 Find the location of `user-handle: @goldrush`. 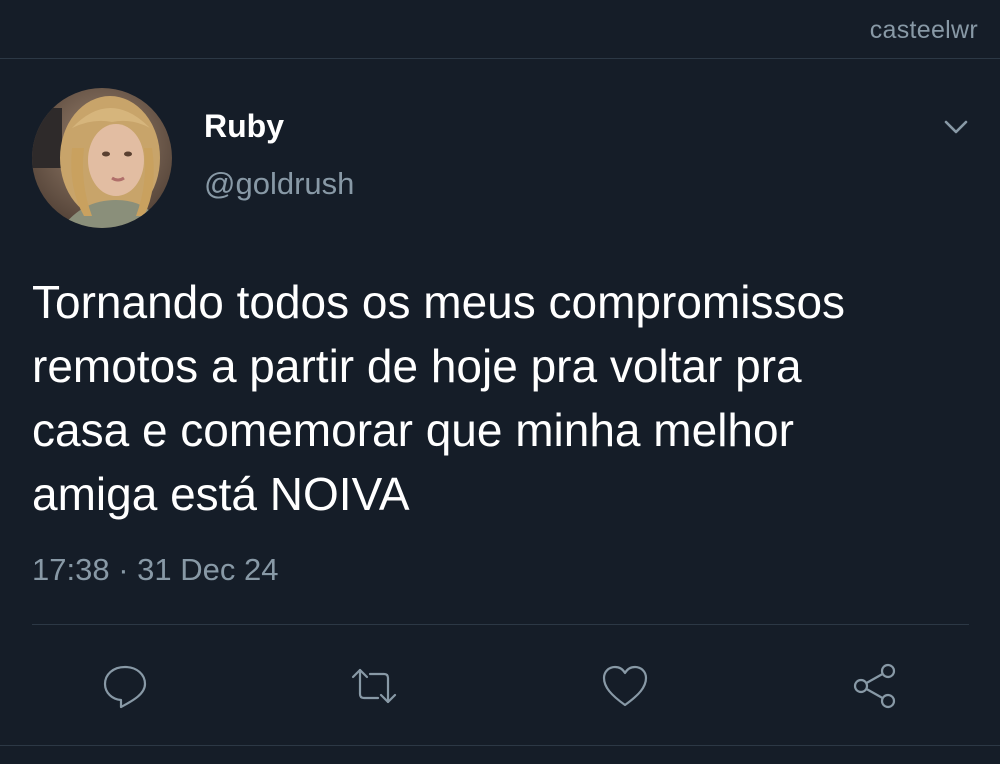

user-handle: @goldrush is located at coordinates (279, 184).